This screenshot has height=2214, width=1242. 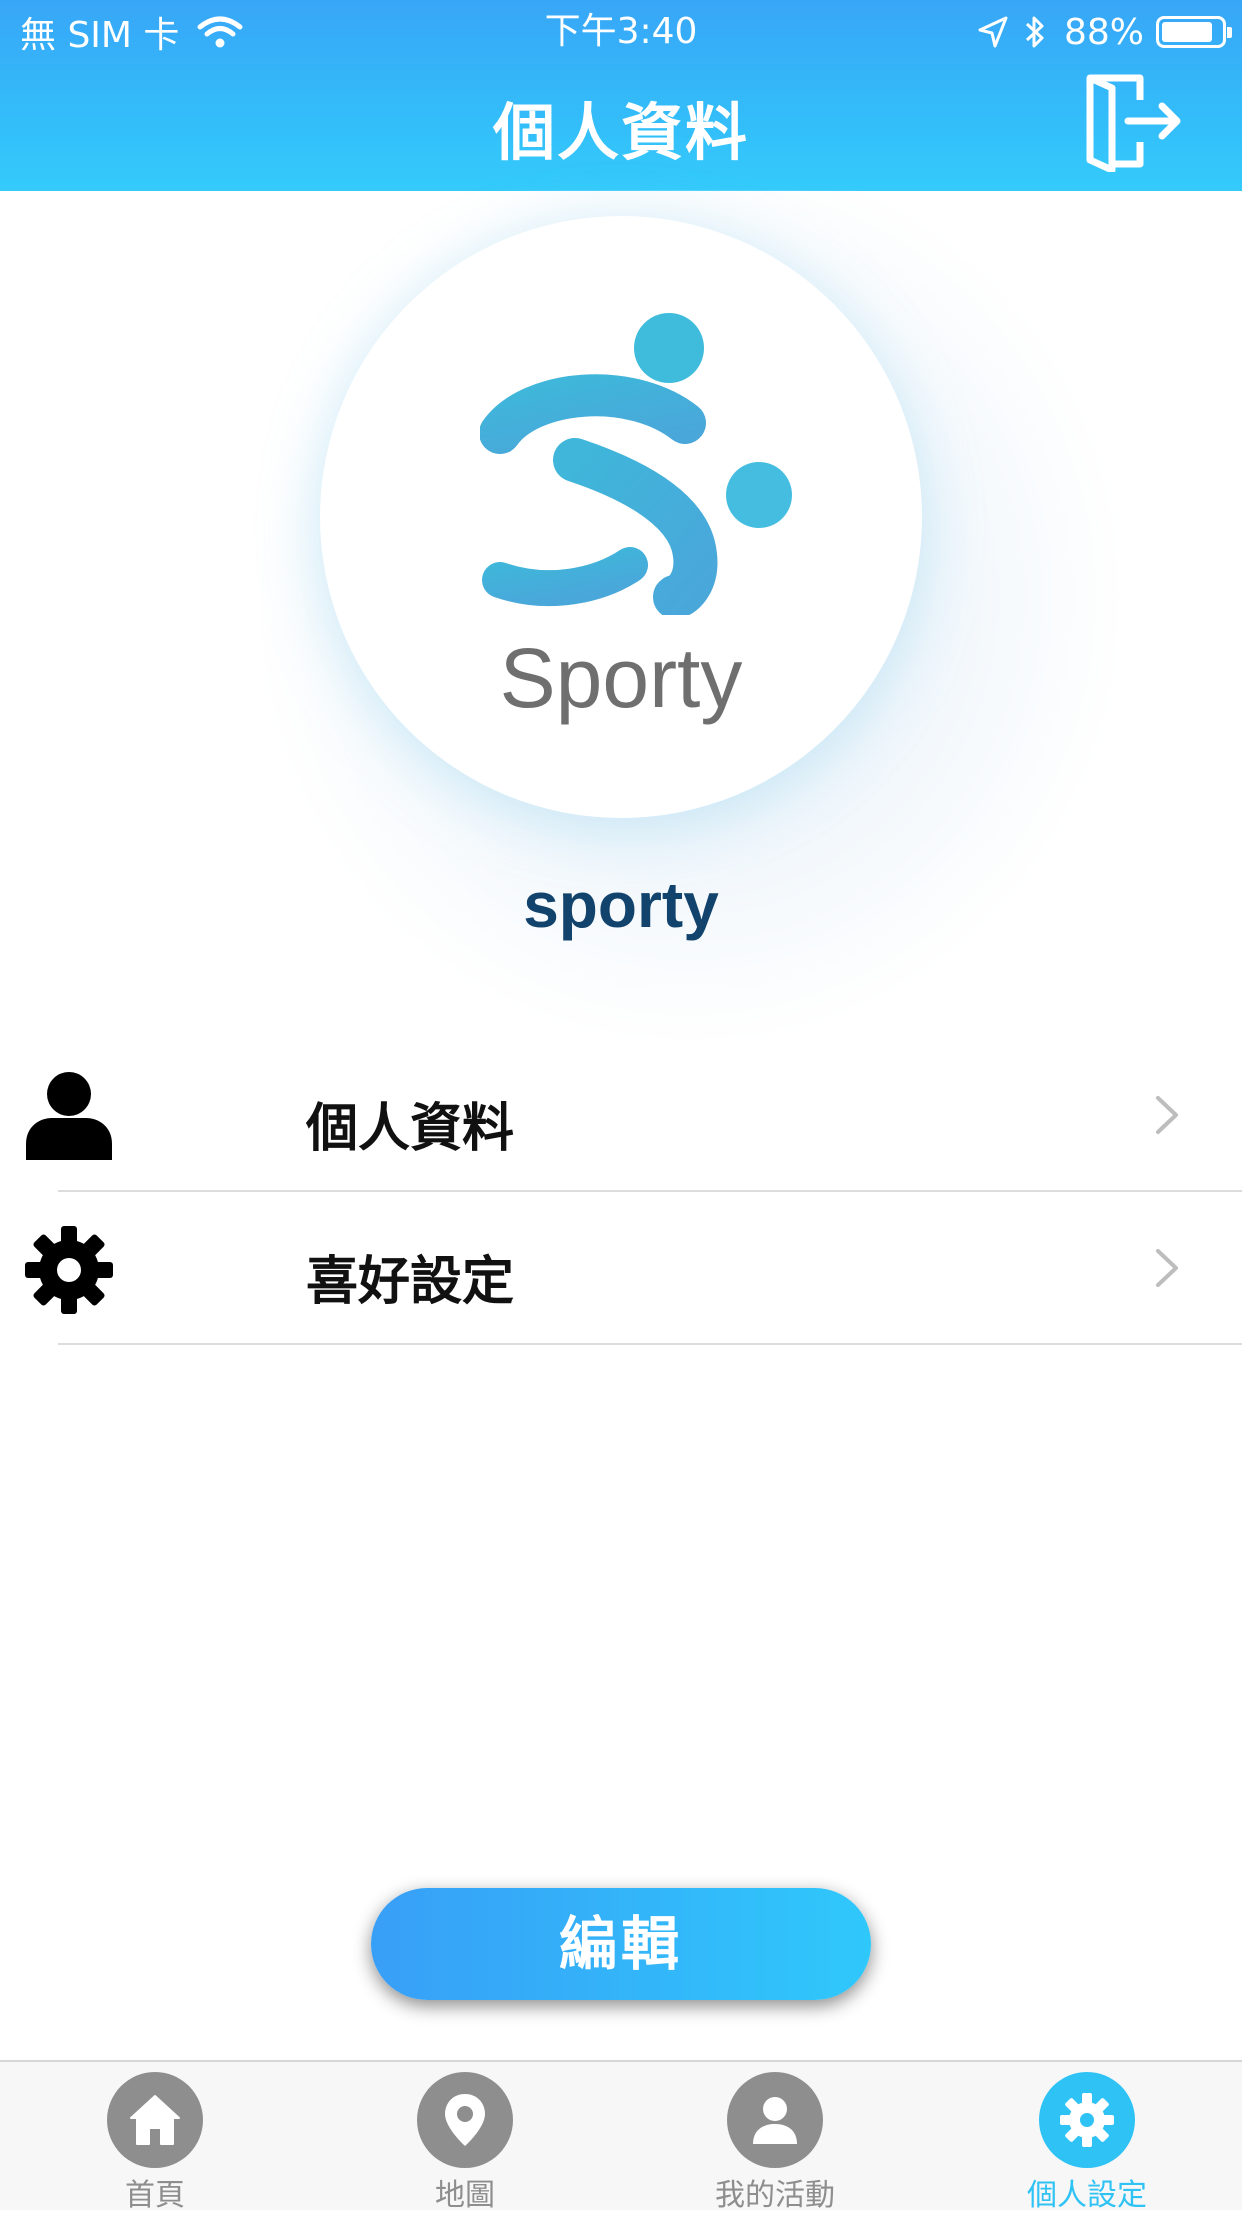 I want to click on tab-my-activities: 我的活動, so click(x=775, y=2137).